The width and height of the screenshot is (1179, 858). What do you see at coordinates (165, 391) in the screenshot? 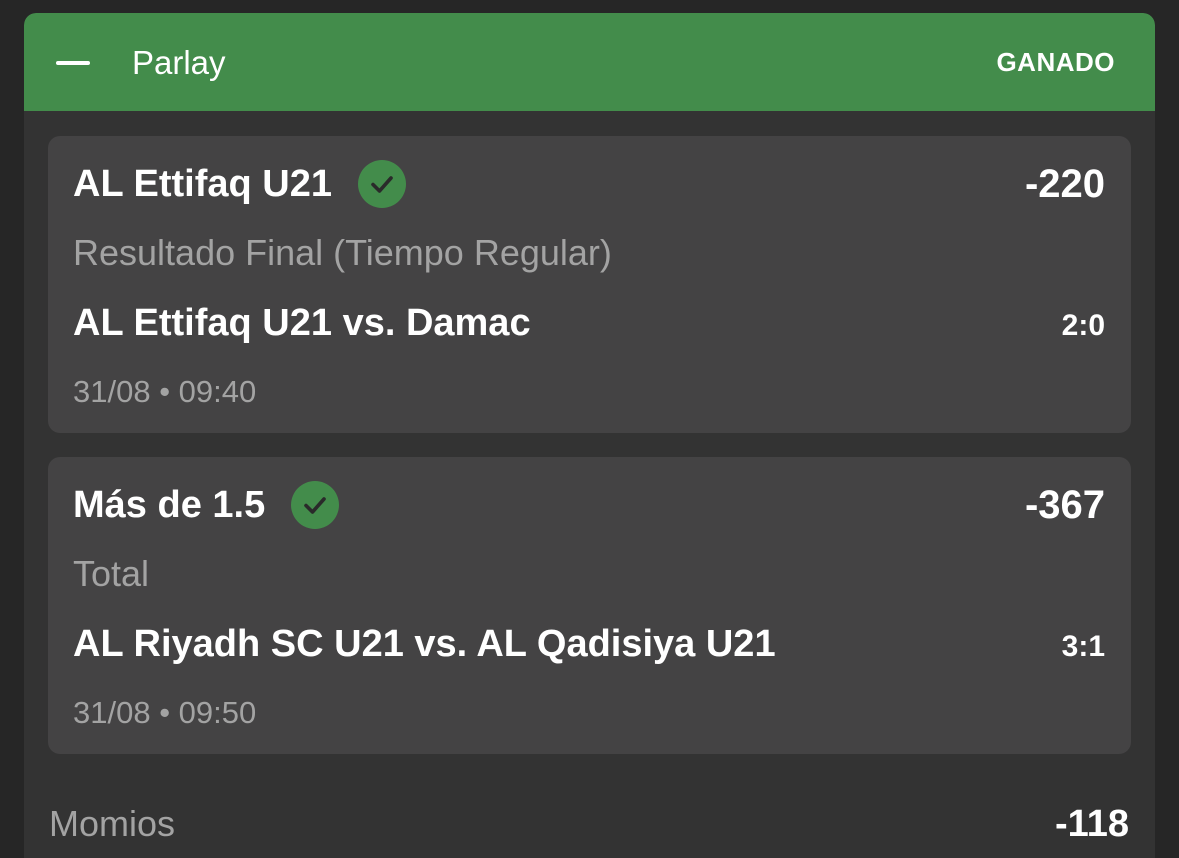
I see `match-datetime: 31/08 • 09:40` at bounding box center [165, 391].